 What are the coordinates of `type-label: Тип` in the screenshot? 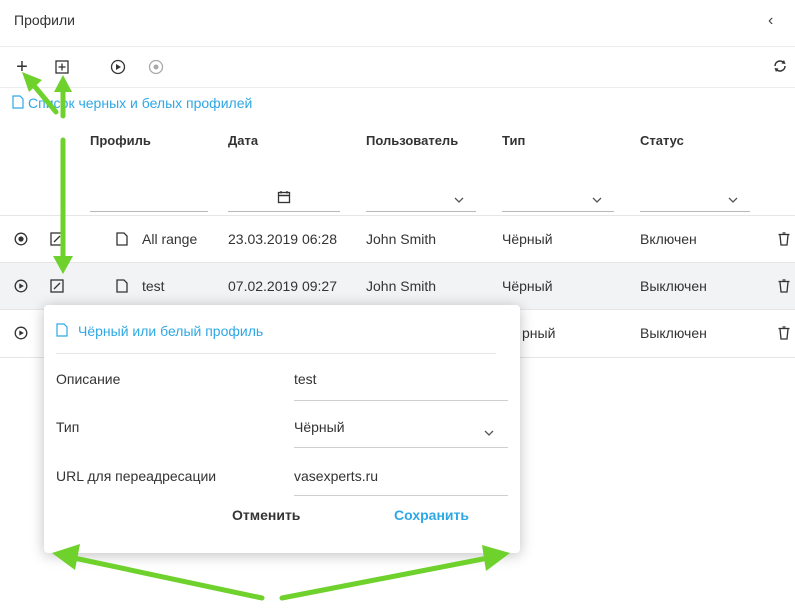 It's located at (68, 427).